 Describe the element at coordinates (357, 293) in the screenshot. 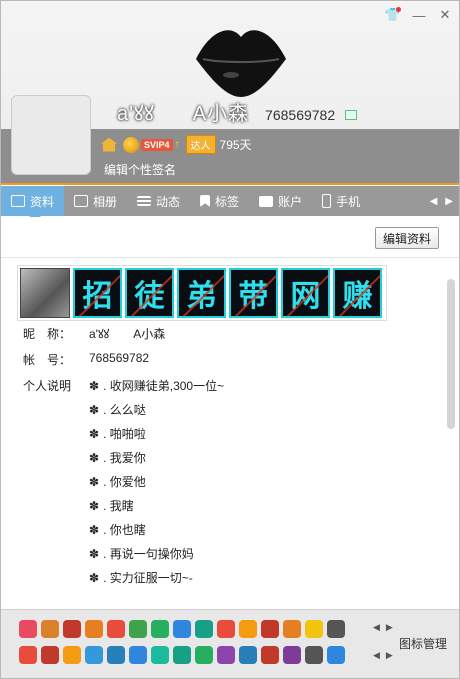

I see `banner-char: 赚` at that location.